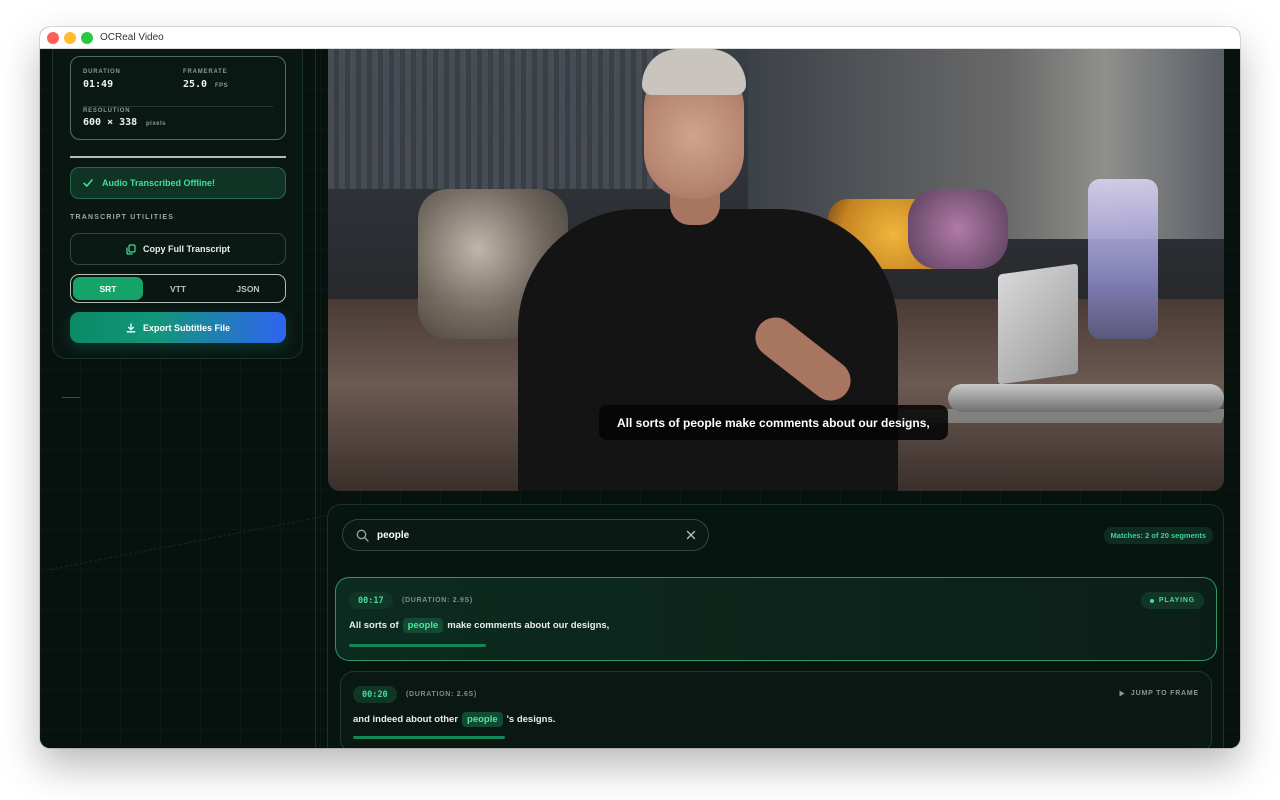 The image size is (1280, 800). What do you see at coordinates (441, 694) in the screenshot?
I see `segment-duration: (DURATION: 2.6S)` at bounding box center [441, 694].